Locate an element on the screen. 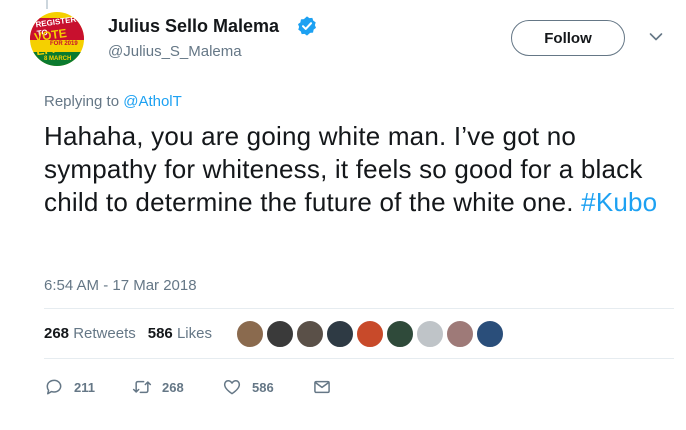 This screenshot has width=686, height=430. replying-to-label: Replying to is located at coordinates (84, 101).